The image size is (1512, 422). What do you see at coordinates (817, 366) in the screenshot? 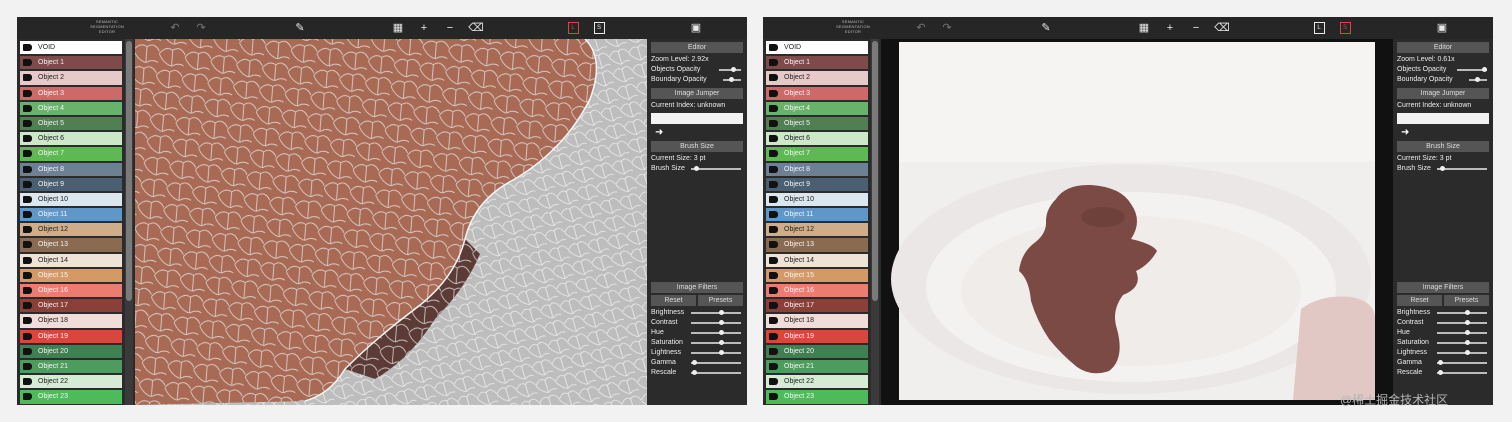
I see `label-item: Object 21` at bounding box center [817, 366].